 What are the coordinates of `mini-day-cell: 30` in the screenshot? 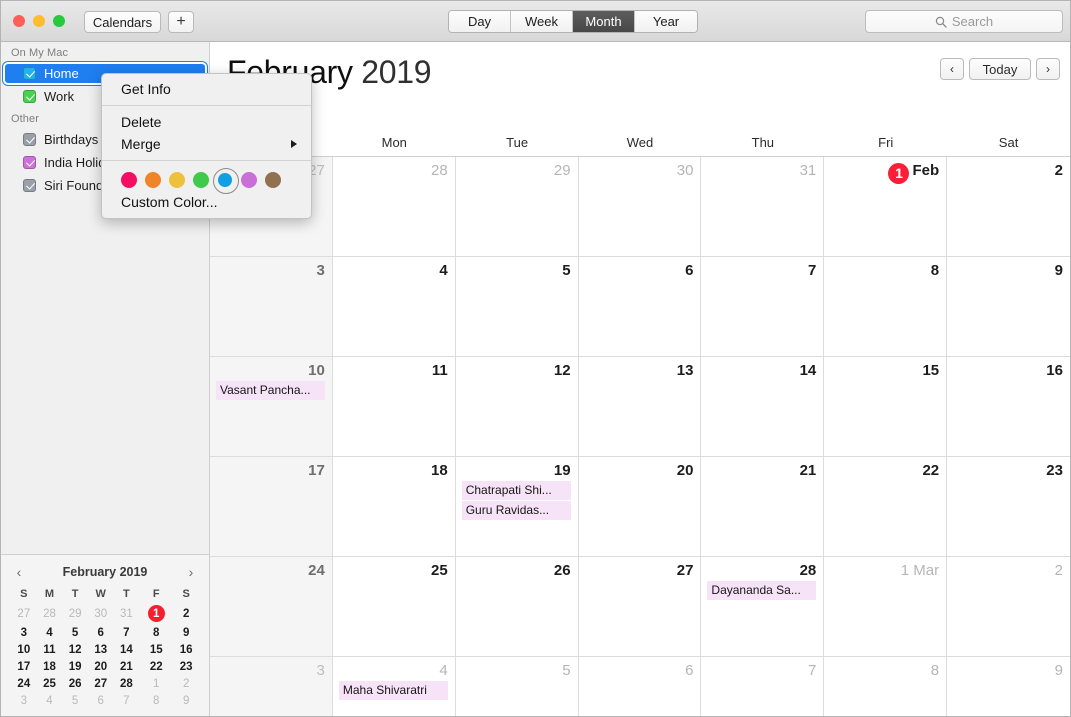 It's located at (101, 613).